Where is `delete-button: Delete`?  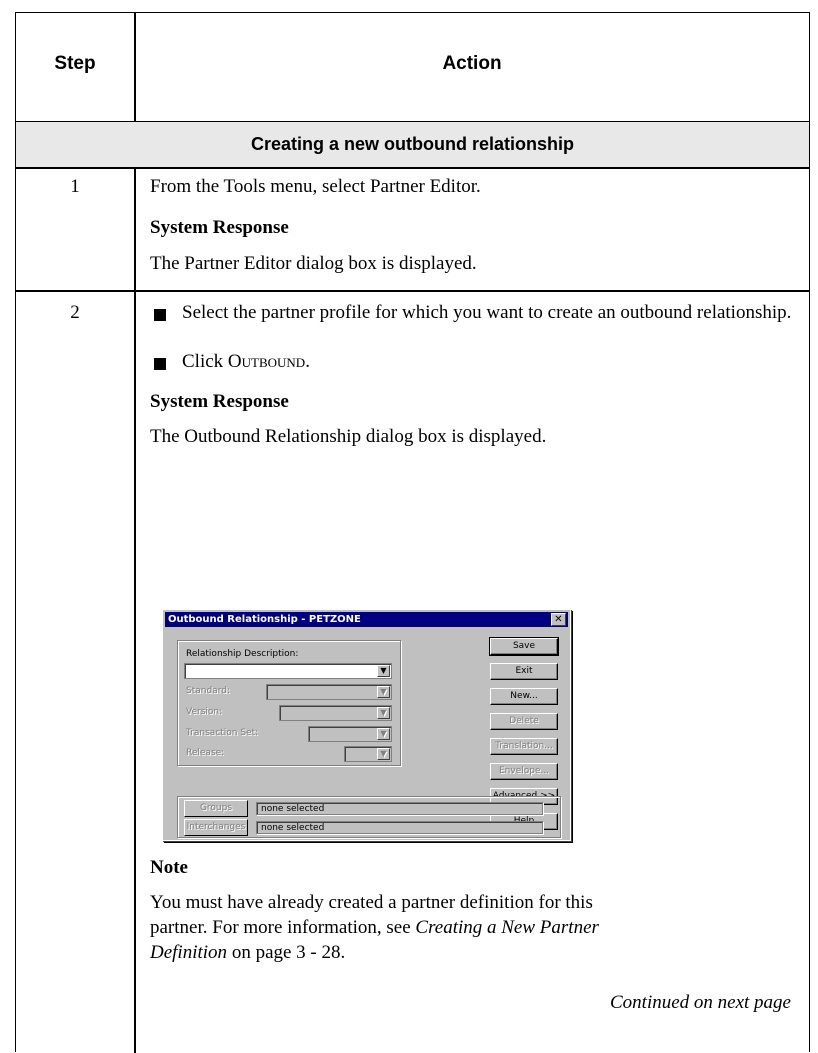
delete-button: Delete is located at coordinates (524, 721).